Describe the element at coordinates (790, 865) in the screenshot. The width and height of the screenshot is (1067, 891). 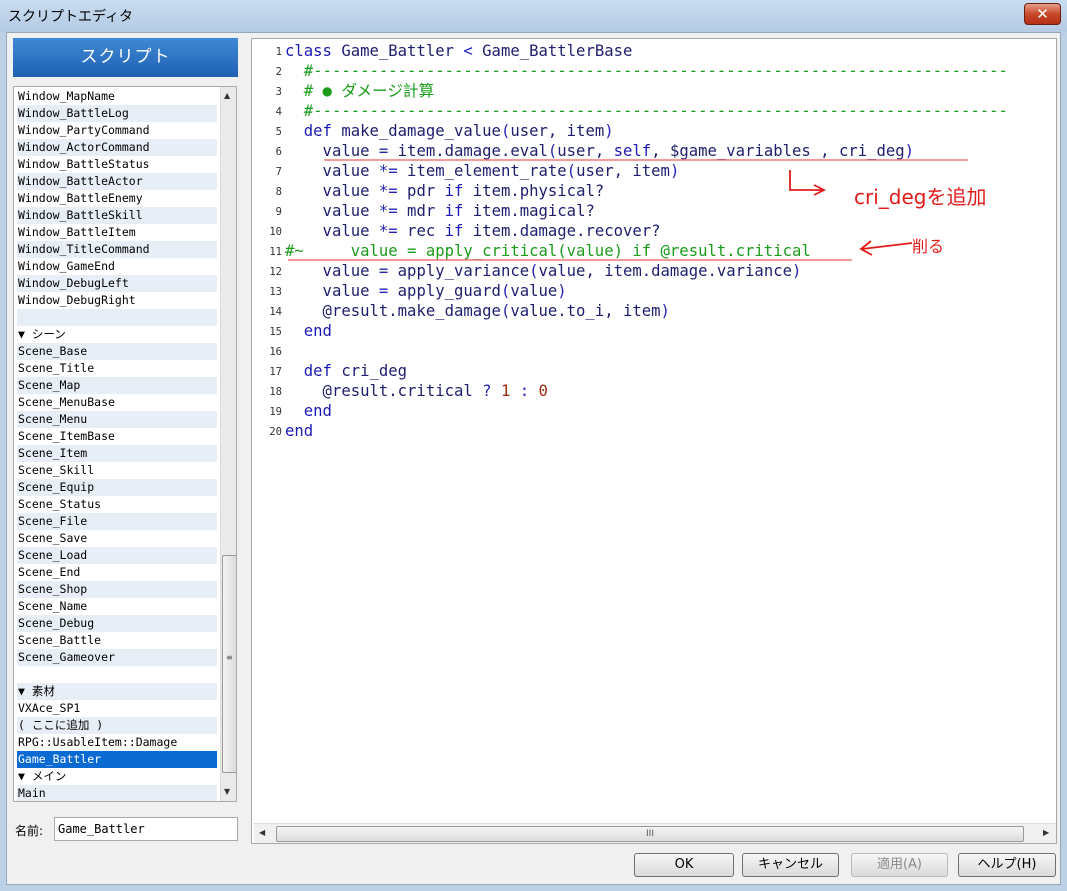
I see `cancel-button: キャンセル` at that location.